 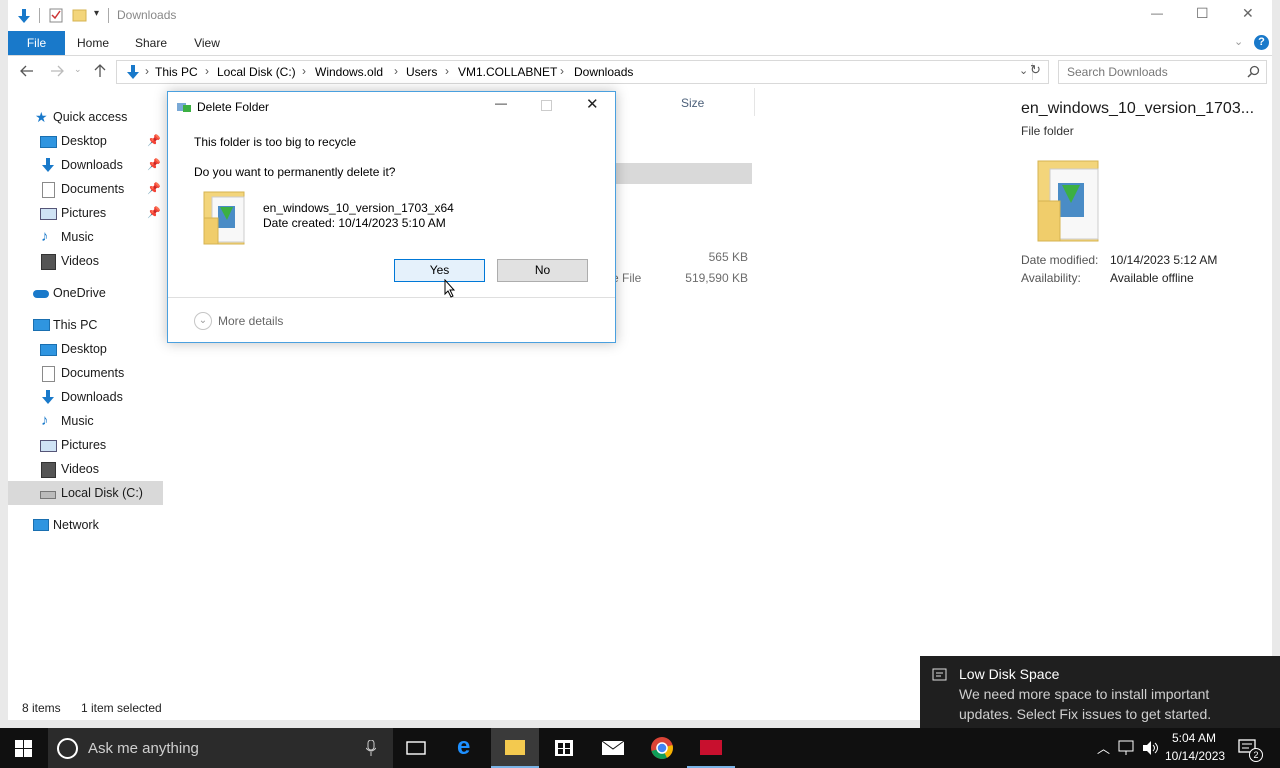 What do you see at coordinates (421, 72) in the screenshot?
I see `breadcrumb-users: Users` at bounding box center [421, 72].